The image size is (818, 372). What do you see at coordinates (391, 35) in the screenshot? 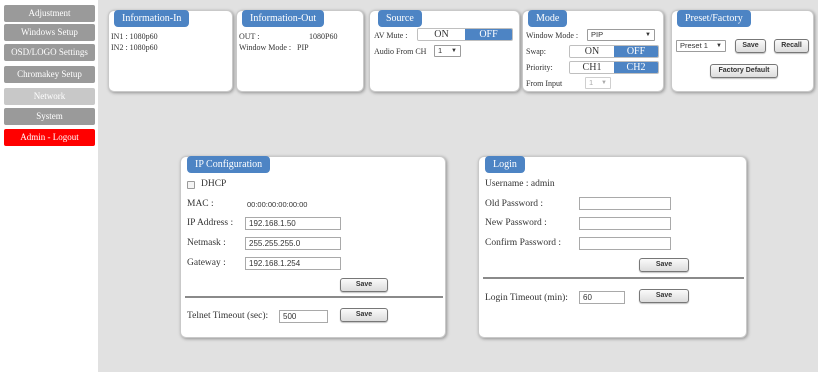
I see `av-mute-label: AV Mute :` at bounding box center [391, 35].